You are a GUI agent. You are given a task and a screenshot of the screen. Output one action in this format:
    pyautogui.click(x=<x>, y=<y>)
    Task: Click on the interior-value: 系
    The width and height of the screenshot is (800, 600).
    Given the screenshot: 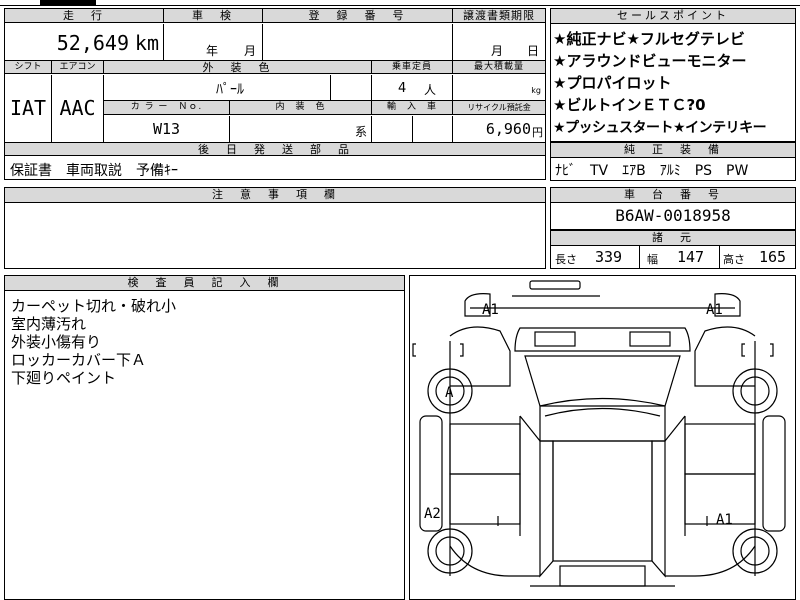 What is the action you would take?
    pyautogui.click(x=301, y=129)
    